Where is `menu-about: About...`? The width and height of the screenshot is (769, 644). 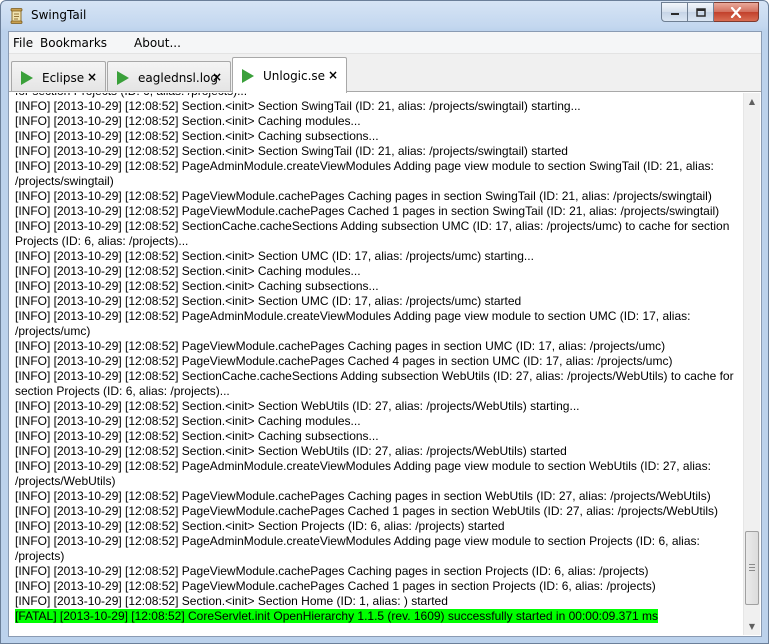 menu-about: About... is located at coordinates (157, 43).